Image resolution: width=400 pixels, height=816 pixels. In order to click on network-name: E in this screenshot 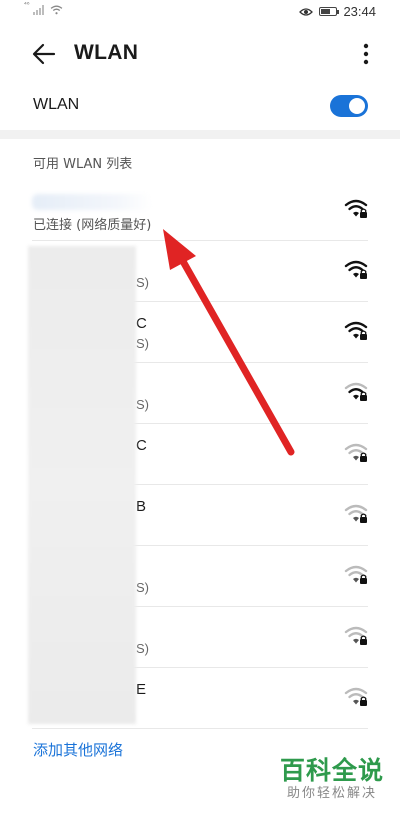, I will do `click(141, 689)`.